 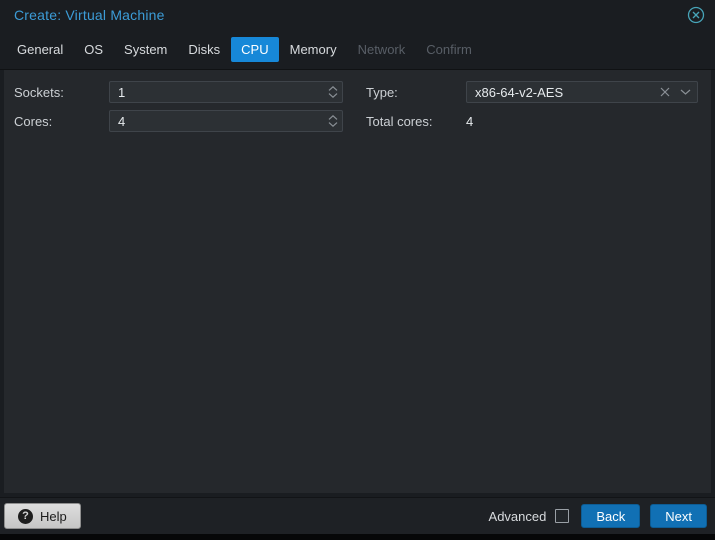 What do you see at coordinates (93, 49) in the screenshot?
I see `tab-os: OS` at bounding box center [93, 49].